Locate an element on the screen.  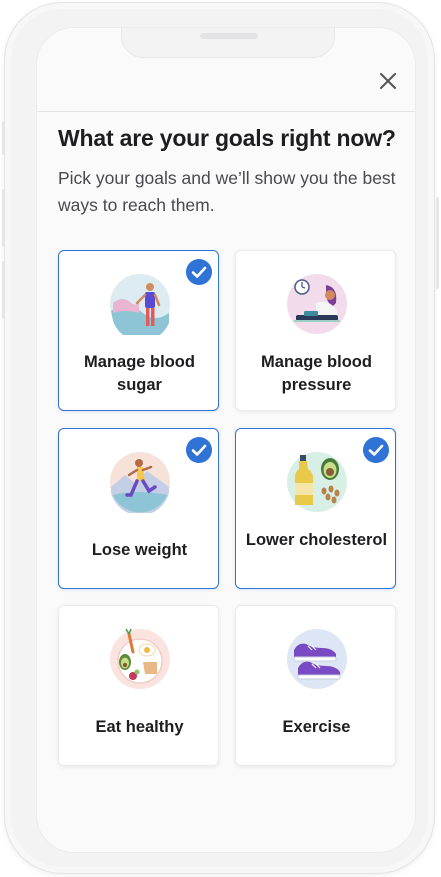
volume-down-button is located at coordinates (3, 290).